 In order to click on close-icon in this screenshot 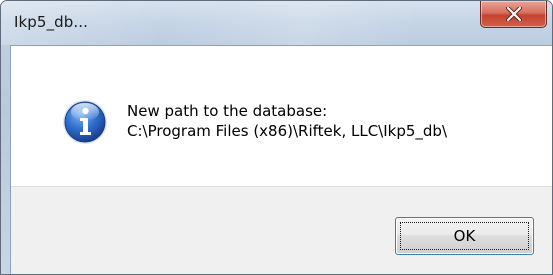, I will do `click(514, 14)`.